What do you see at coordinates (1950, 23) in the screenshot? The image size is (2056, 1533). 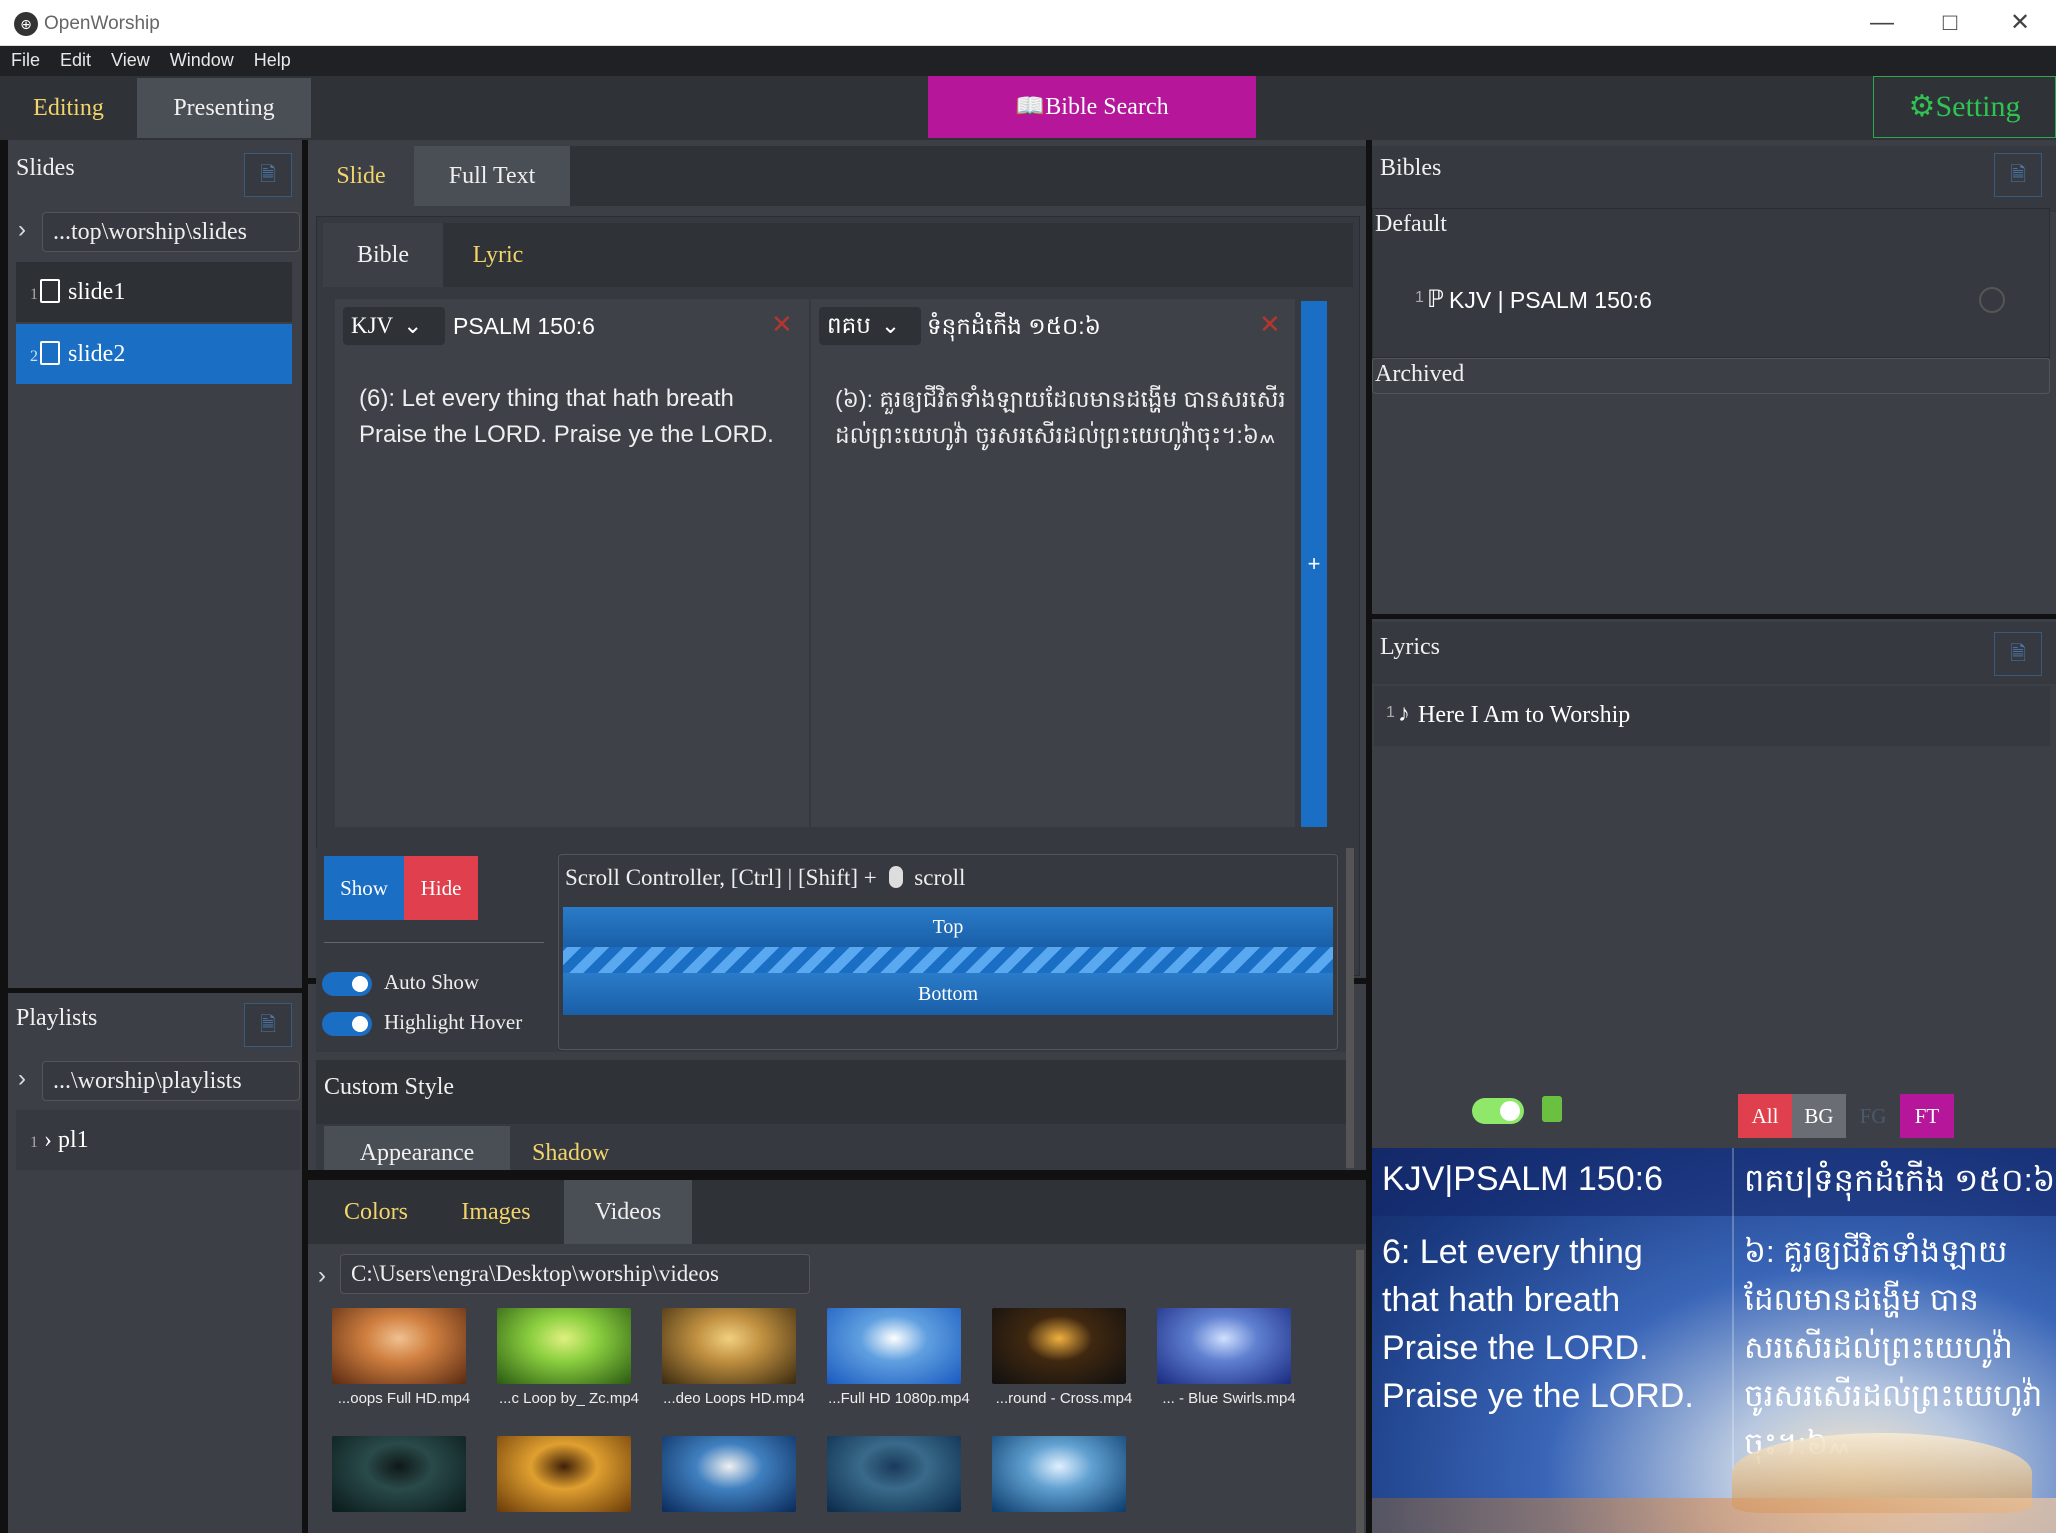 I see `maximize-icon: □` at bounding box center [1950, 23].